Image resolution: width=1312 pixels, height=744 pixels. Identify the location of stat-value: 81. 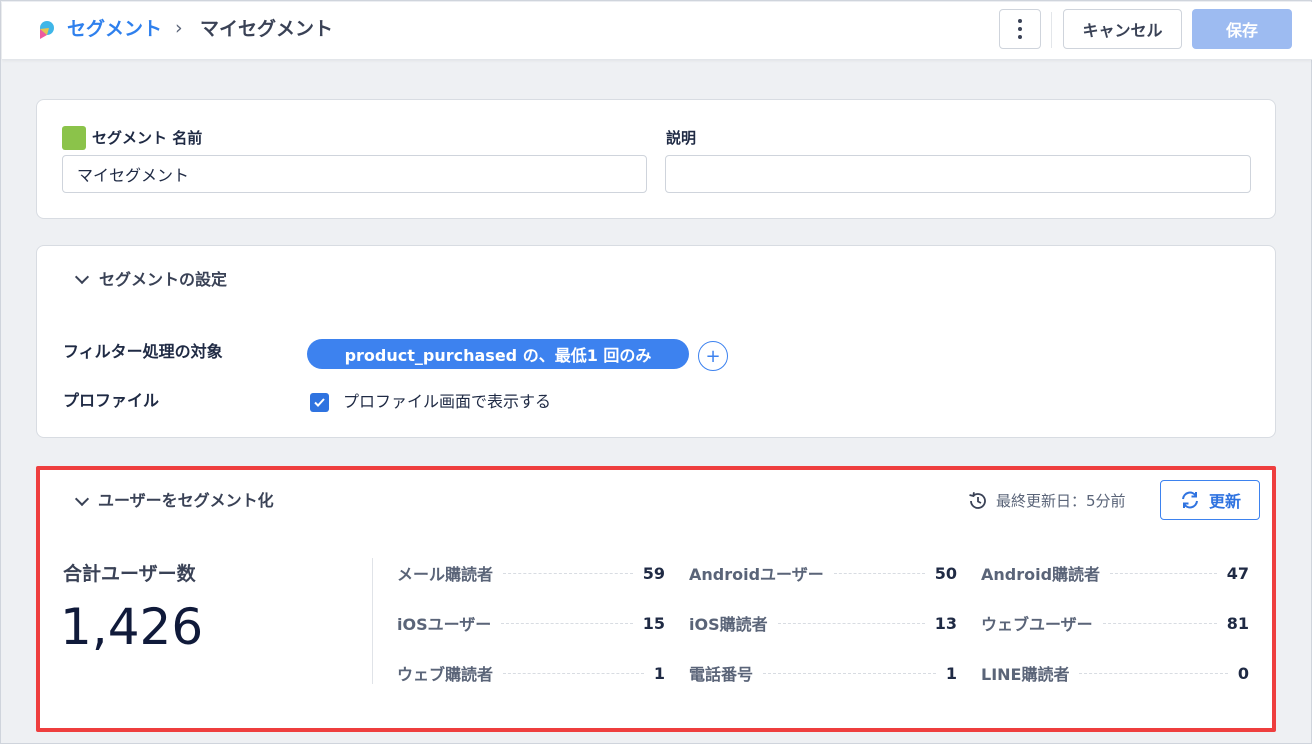
(1237, 623).